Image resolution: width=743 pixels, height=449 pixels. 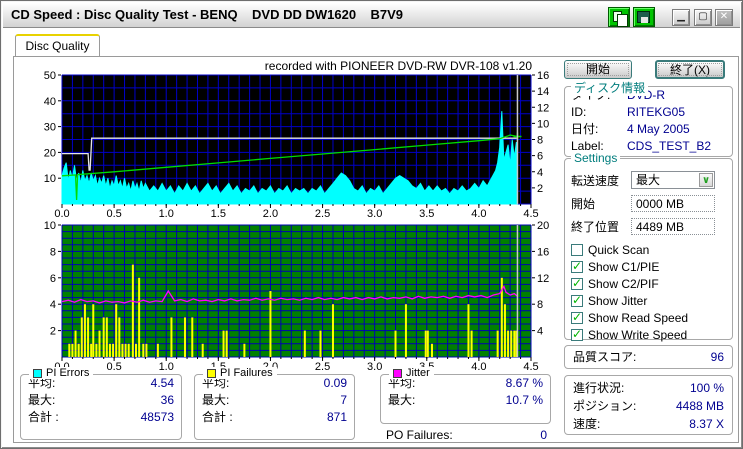 What do you see at coordinates (673, 180) in the screenshot?
I see `transfer-speed-select: 最大 ∨` at bounding box center [673, 180].